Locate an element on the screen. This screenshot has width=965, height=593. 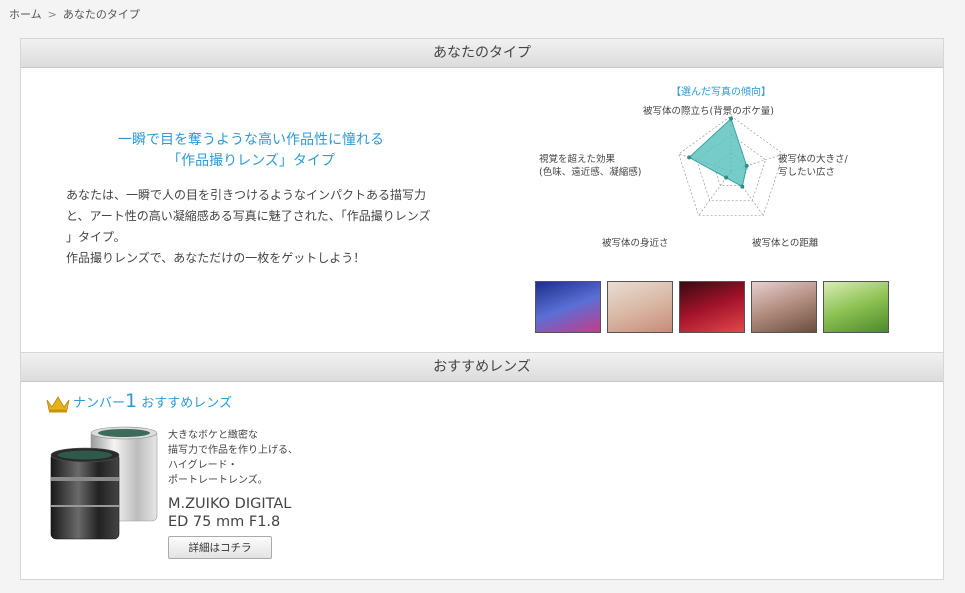
type-panel-heading: あなたのタイプ is located at coordinates (482, 53).